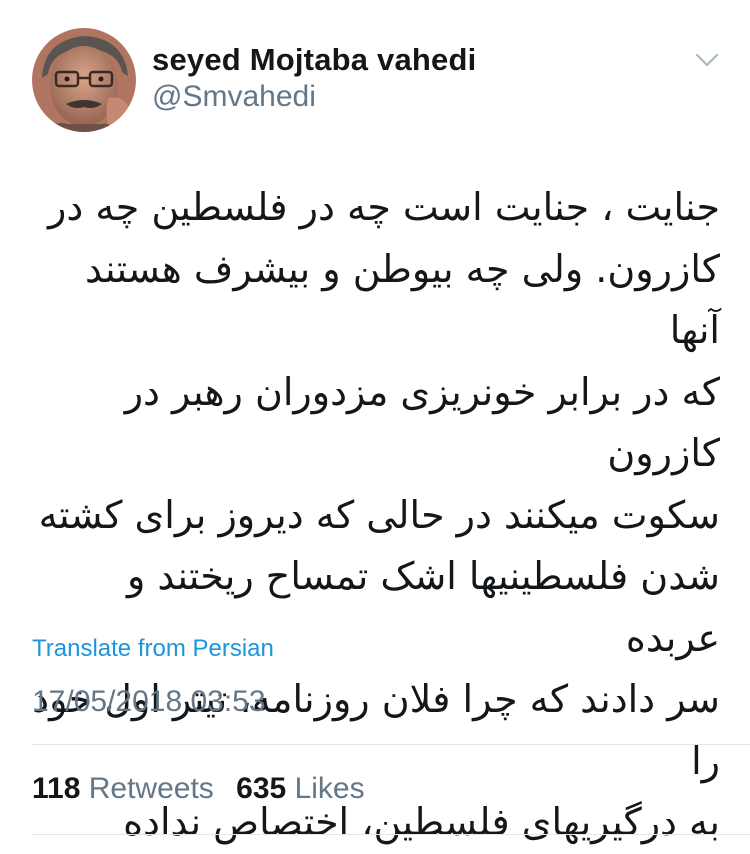 This screenshot has height=854, width=750. Describe the element at coordinates (153, 649) in the screenshot. I see `translate-link: Translate from Persian` at that location.